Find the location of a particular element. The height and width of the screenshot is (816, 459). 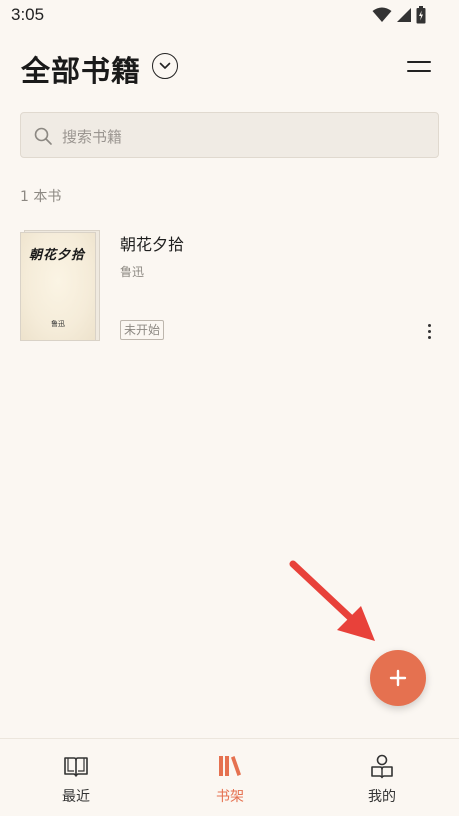

menu-button is located at coordinates (419, 67).